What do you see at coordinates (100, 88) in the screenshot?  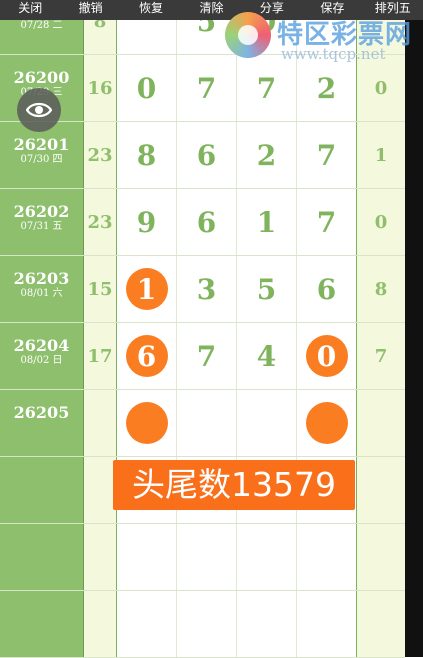 I see `sum-cell: 16` at bounding box center [100, 88].